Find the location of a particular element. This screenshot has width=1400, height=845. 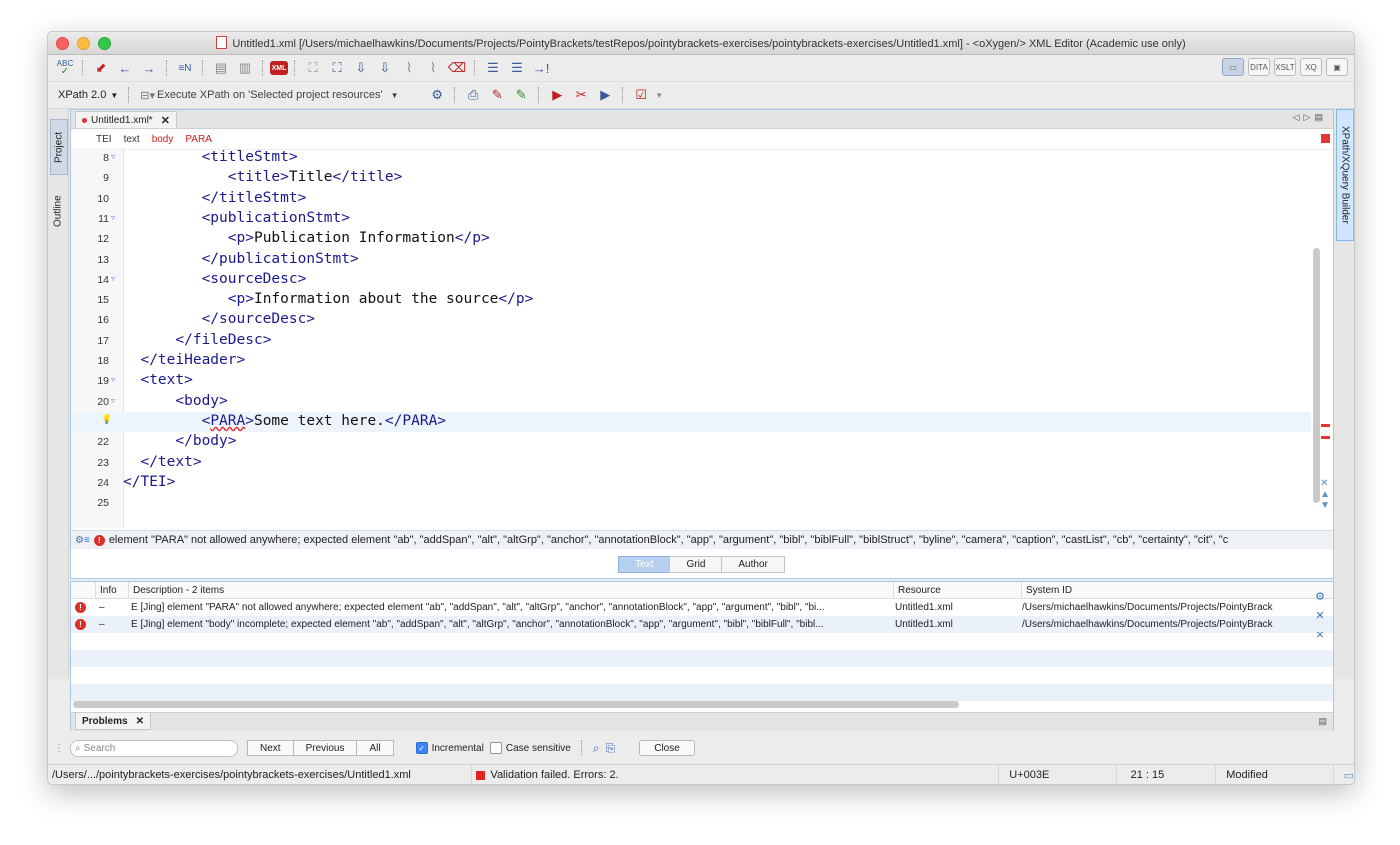

previous-button: Previous is located at coordinates (325, 748).